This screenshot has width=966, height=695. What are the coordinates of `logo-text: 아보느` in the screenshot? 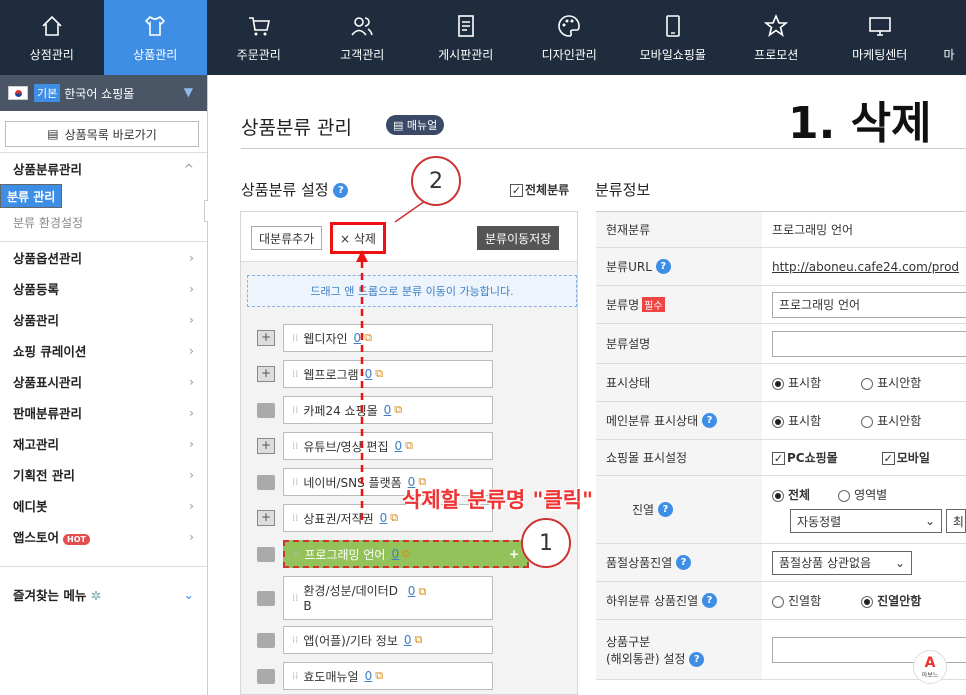 It's located at (930, 675).